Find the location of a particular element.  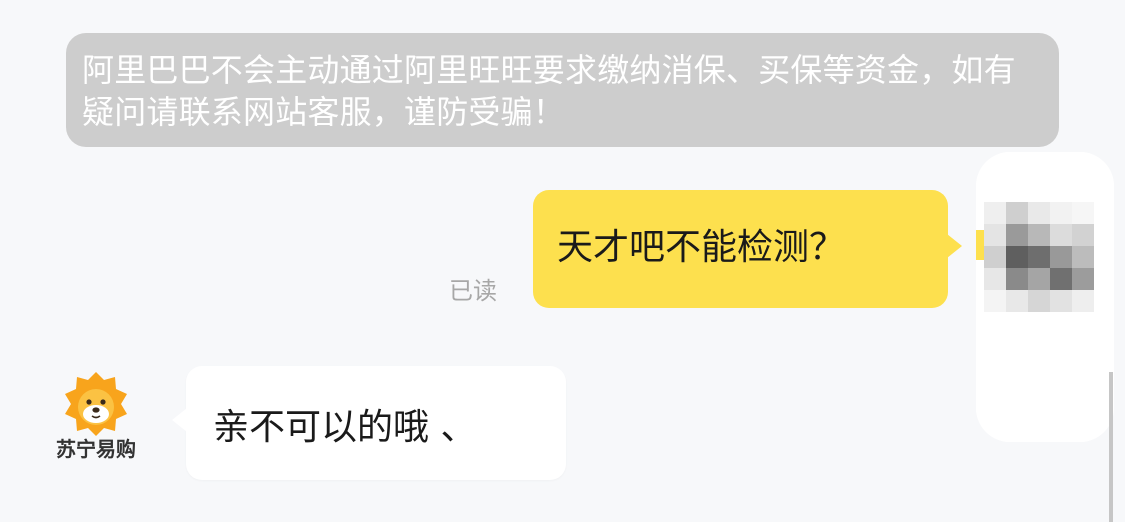

shop-message-text: 亲不可以的哦 、 is located at coordinates (345, 427).